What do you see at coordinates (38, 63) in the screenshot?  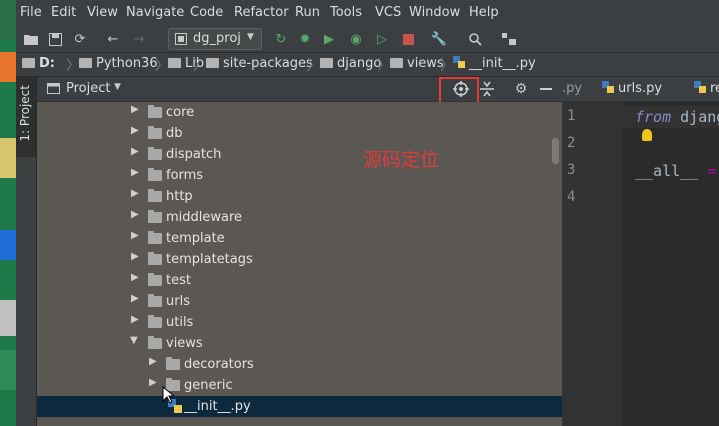 I see `breadcrumb-drive: D:` at bounding box center [38, 63].